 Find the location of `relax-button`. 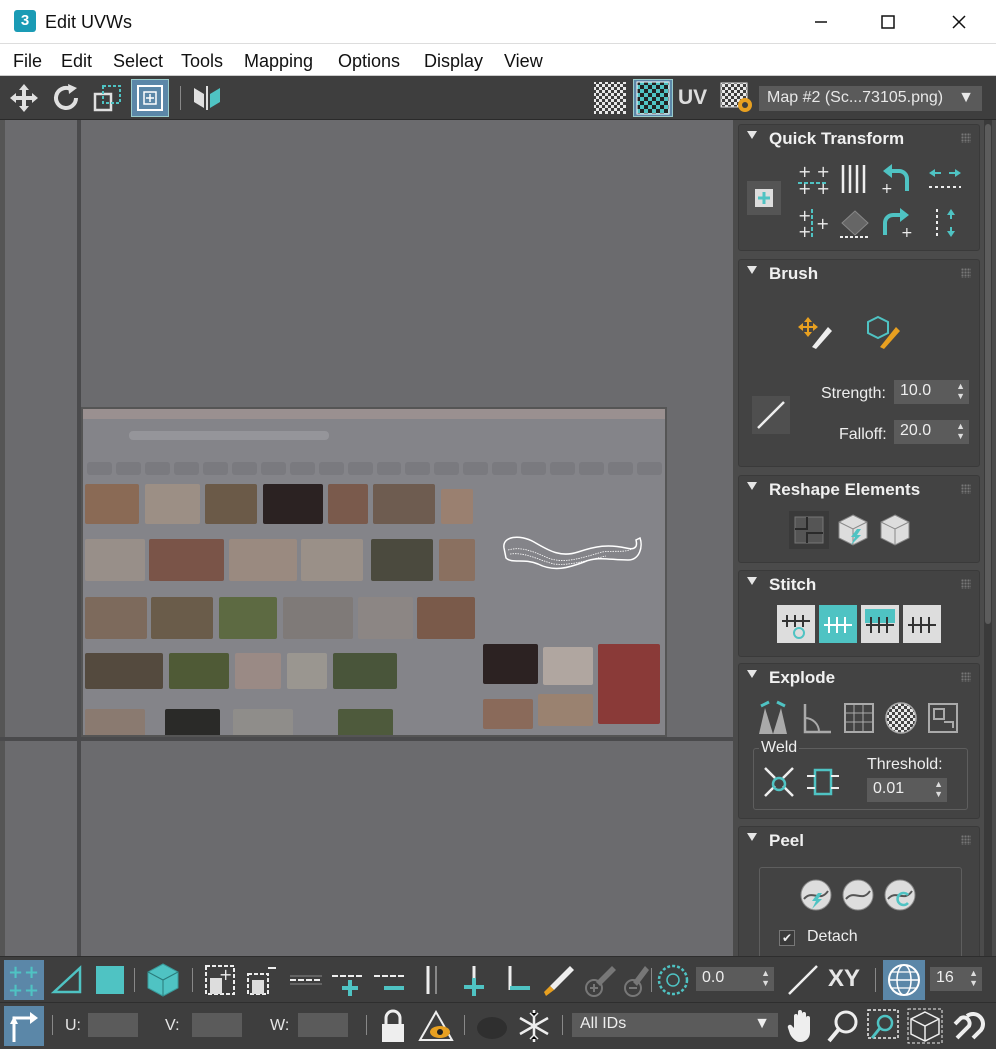

relax-button is located at coordinates (895, 530).